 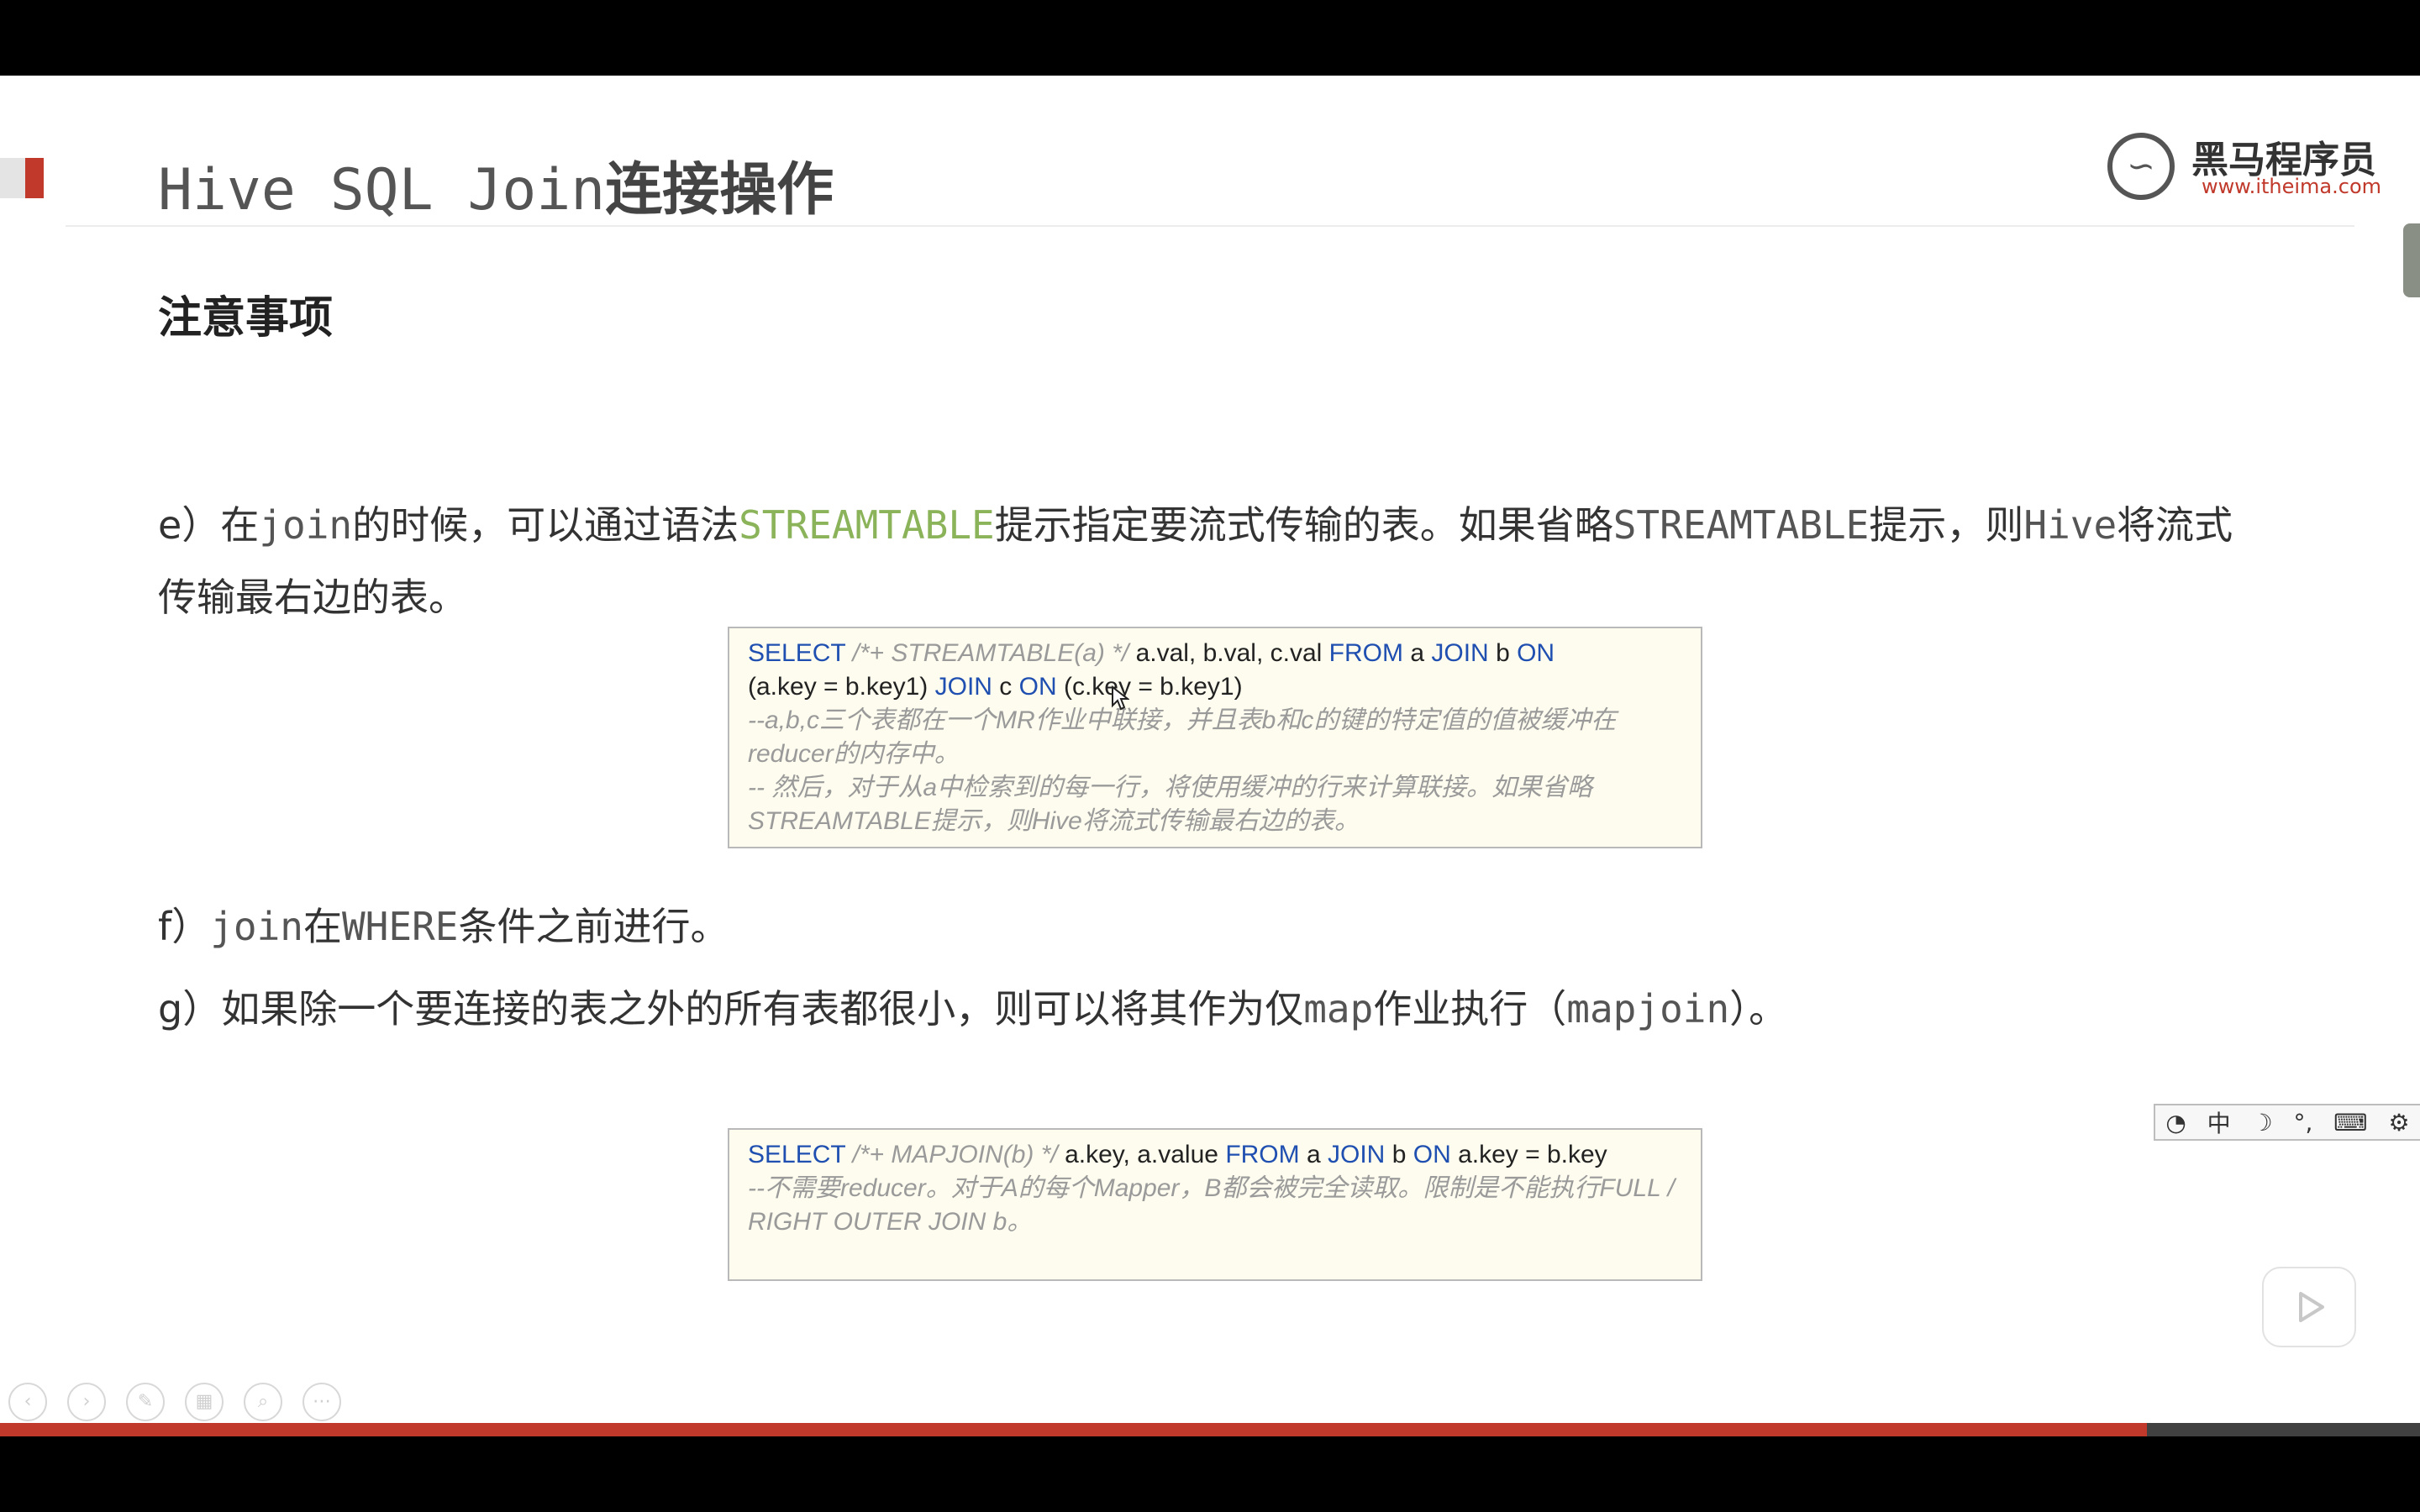 What do you see at coordinates (1648, 1009) in the screenshot?
I see `note-g-mapjoin: mapjoin` at bounding box center [1648, 1009].